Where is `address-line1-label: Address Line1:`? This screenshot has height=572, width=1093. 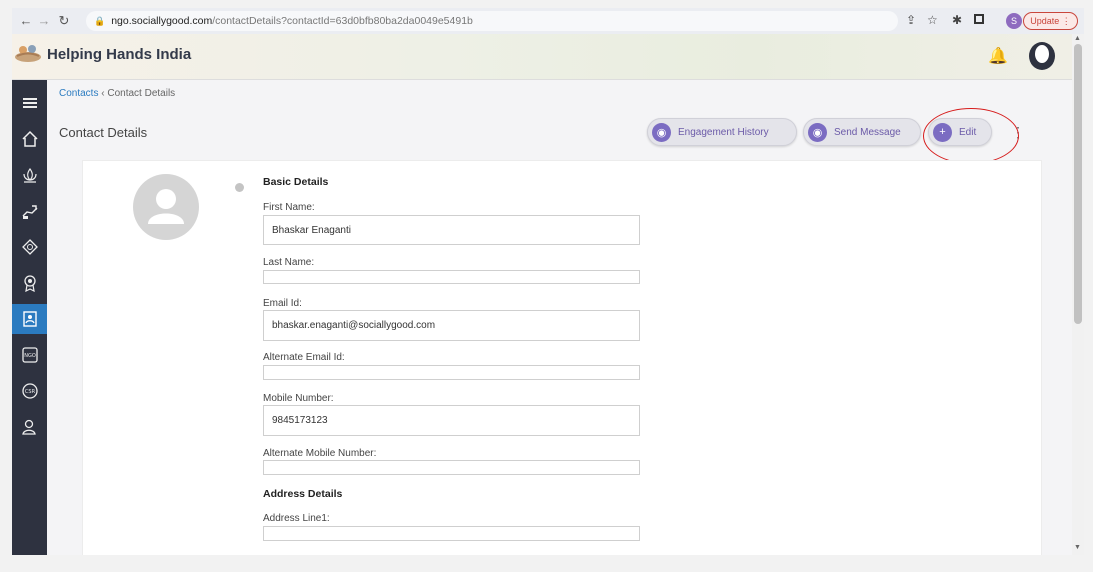
address-line1-label: Address Line1: is located at coordinates (296, 518).